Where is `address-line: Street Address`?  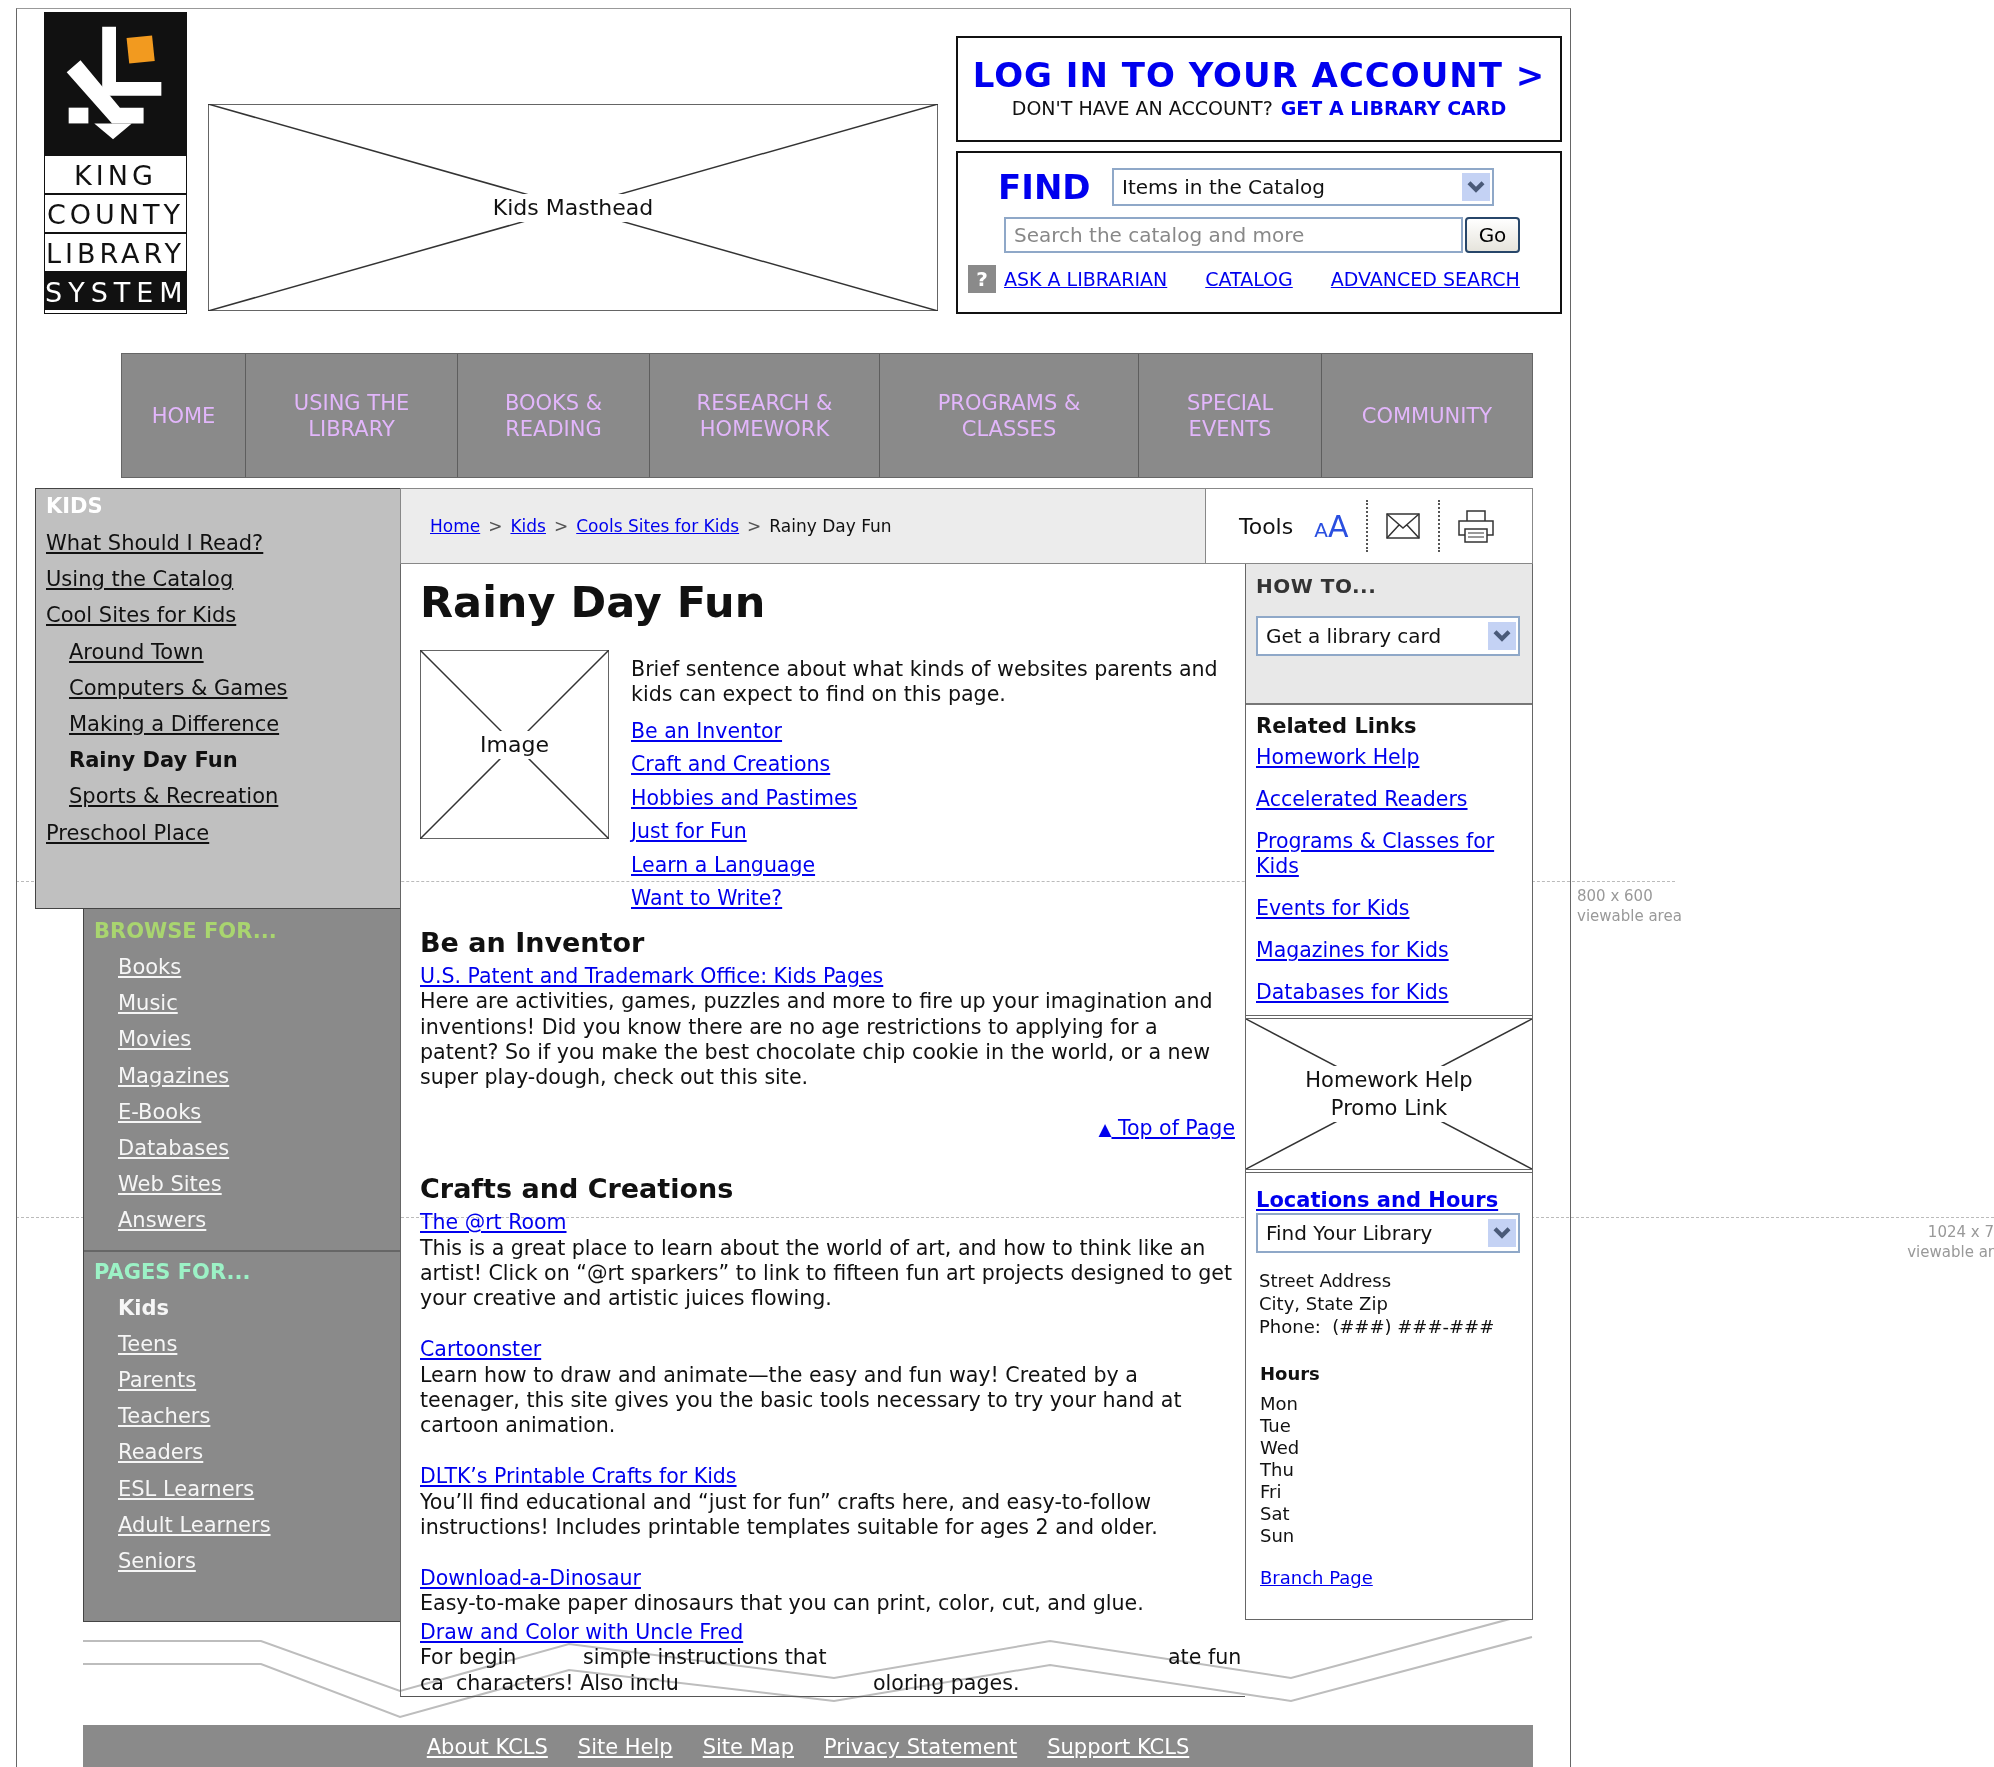
address-line: Street Address is located at coordinates (1326, 1280).